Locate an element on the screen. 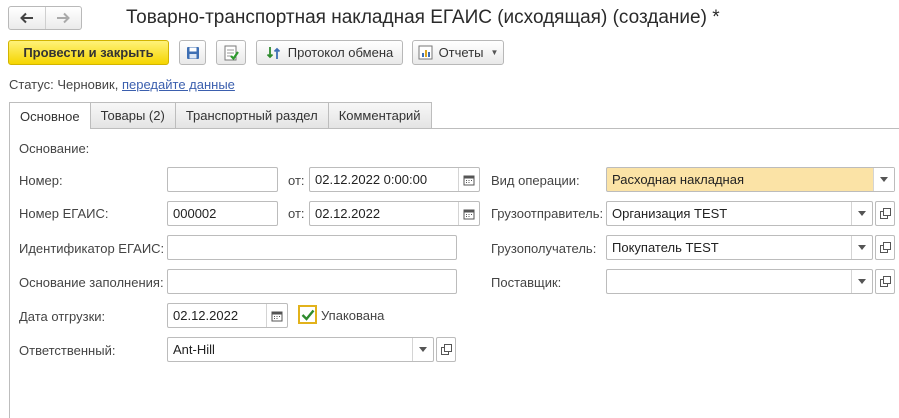 Image resolution: width=899 pixels, height=418 pixels. responsible-value: Ant-Hill is located at coordinates (194, 349).